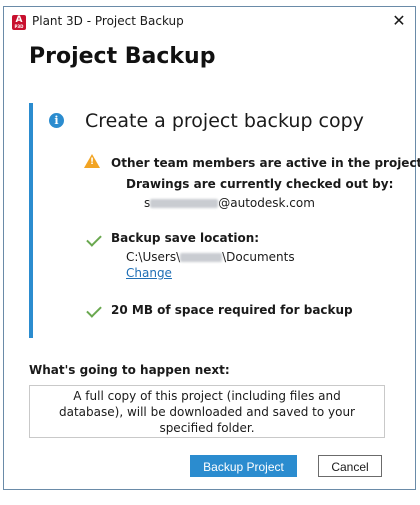 The width and height of the screenshot is (420, 505). Describe the element at coordinates (108, 21) in the screenshot. I see `window-title: Plant 3D - Project Backup` at that location.